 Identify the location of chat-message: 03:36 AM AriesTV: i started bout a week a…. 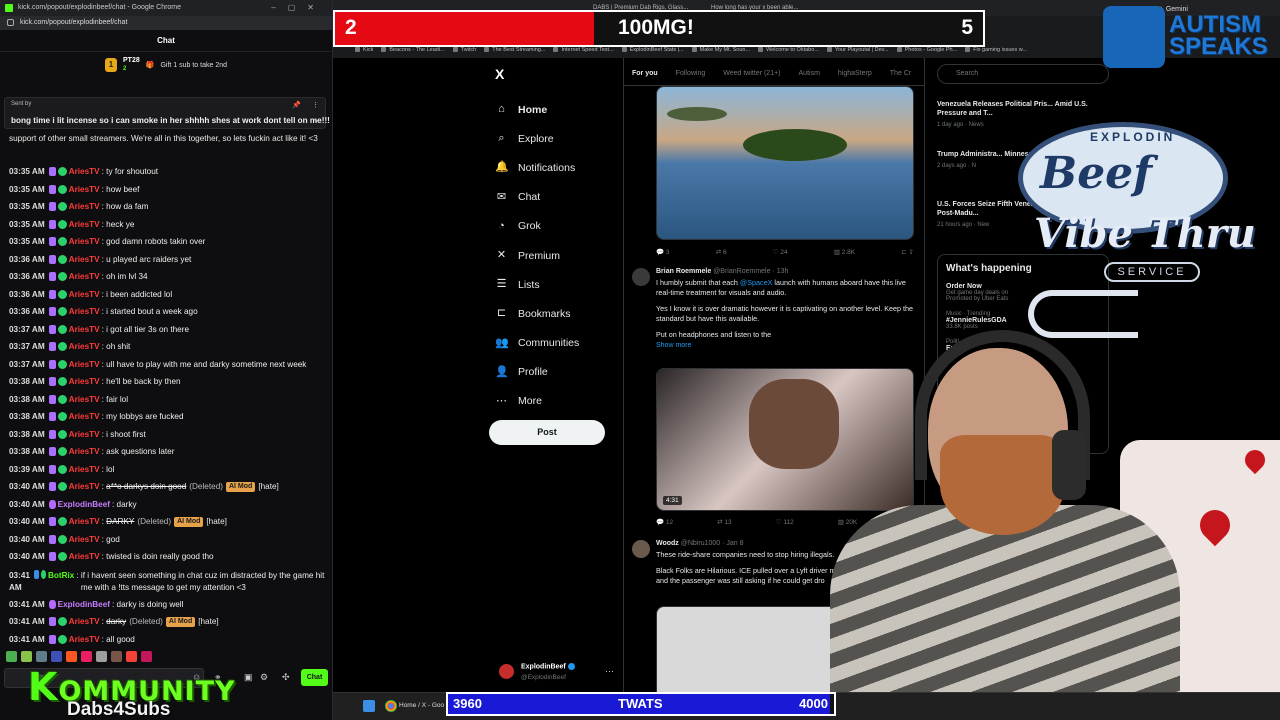
(168, 312).